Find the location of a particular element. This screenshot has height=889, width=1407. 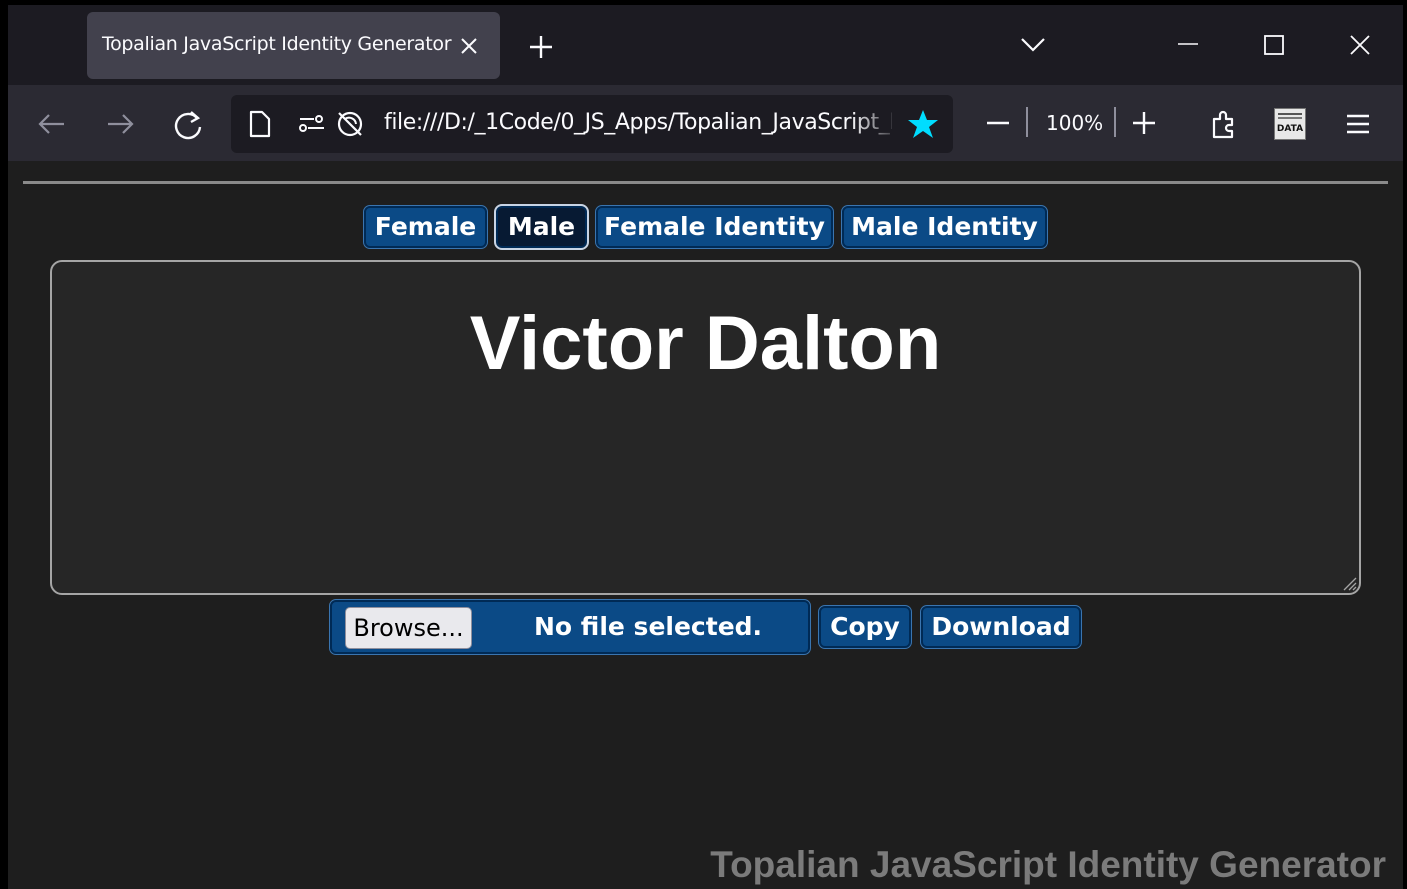

tab-identity-generator: Topalian JavaScript Identity Generator is located at coordinates (293, 45).